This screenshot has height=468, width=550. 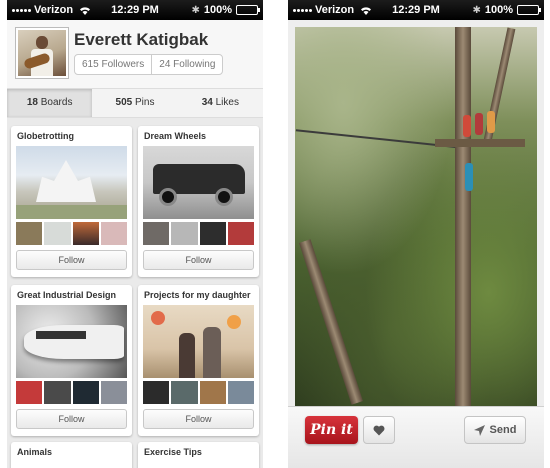 What do you see at coordinates (197, 295) in the screenshot?
I see `board-title: Projects for my daughter` at bounding box center [197, 295].